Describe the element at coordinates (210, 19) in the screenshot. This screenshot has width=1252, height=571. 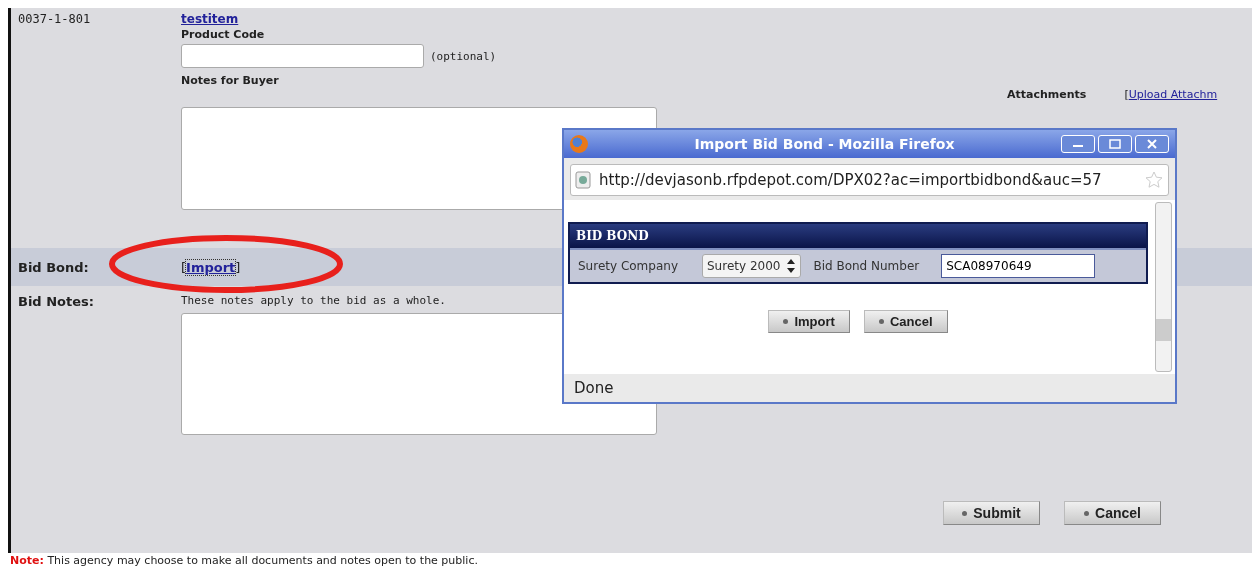
I see `item-link: testitem` at that location.